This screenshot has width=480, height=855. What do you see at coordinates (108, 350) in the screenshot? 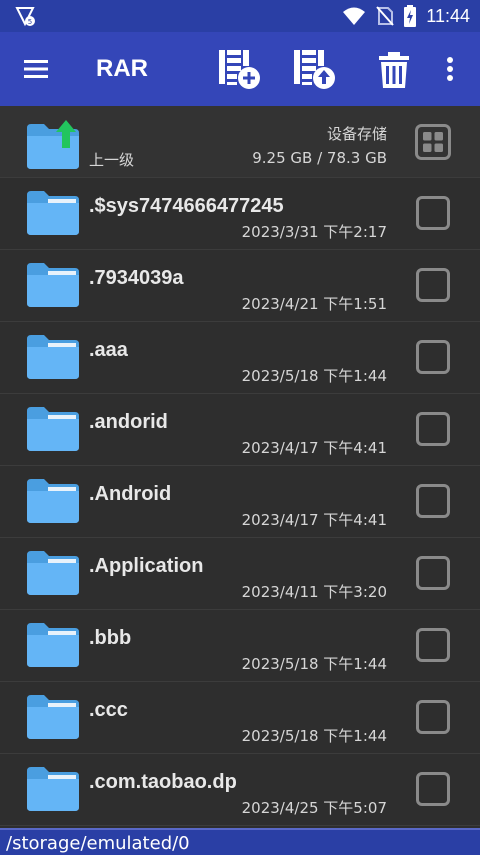
I see `file-name: .aaa` at bounding box center [108, 350].